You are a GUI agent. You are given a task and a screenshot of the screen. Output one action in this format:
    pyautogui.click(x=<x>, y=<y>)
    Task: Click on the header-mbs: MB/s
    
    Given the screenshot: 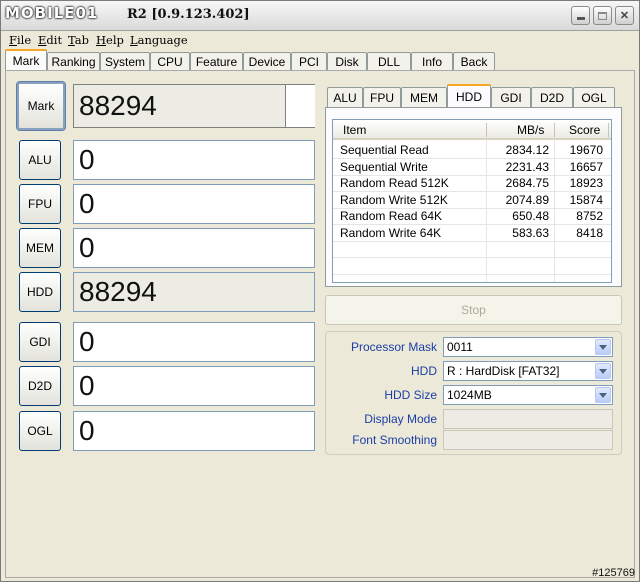 What is the action you would take?
    pyautogui.click(x=530, y=130)
    